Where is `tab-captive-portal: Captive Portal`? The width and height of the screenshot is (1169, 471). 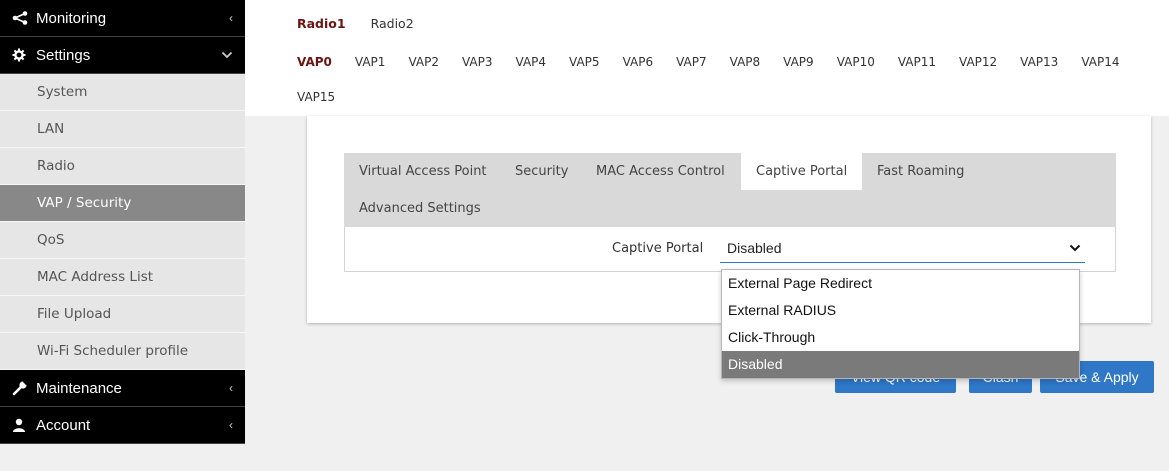 tab-captive-portal: Captive Portal is located at coordinates (802, 171).